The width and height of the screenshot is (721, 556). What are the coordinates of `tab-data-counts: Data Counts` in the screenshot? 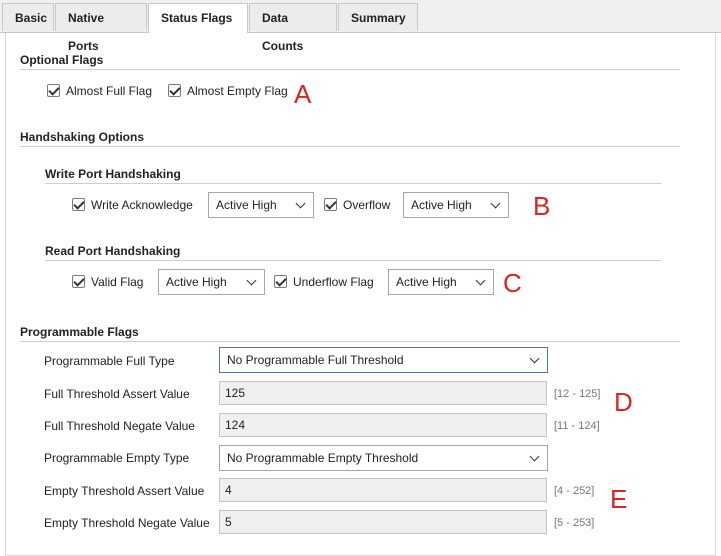 It's located at (293, 28).